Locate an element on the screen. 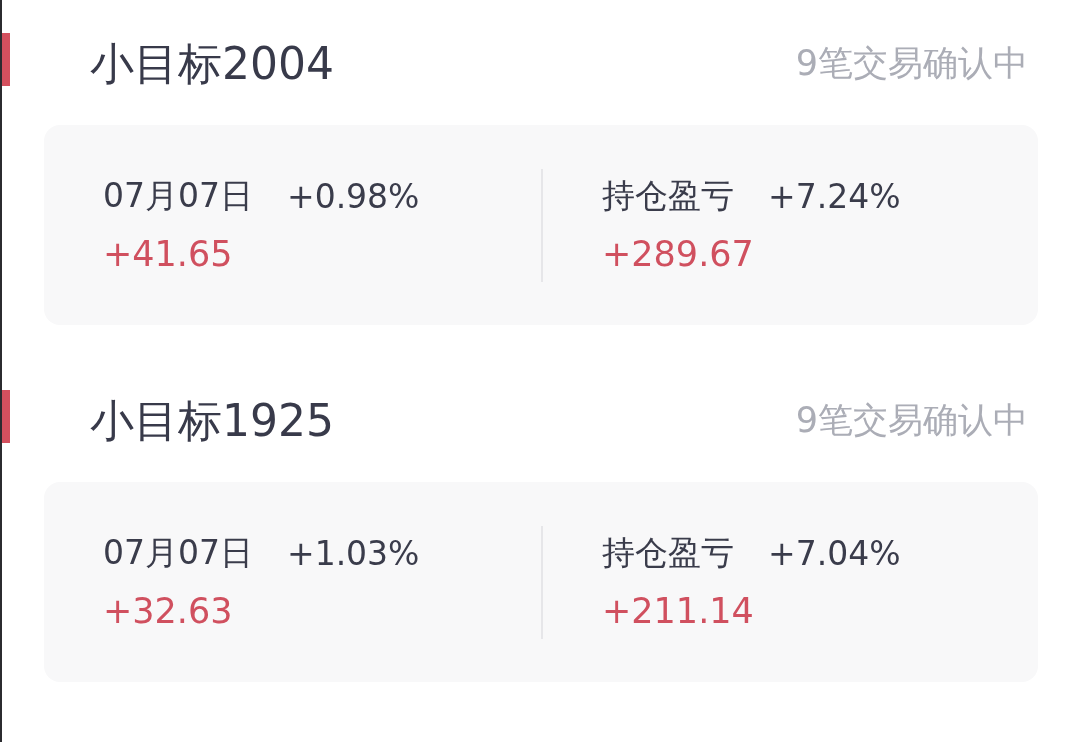 The height and width of the screenshot is (742, 1080). goal-title: 小目标2004 is located at coordinates (212, 61).